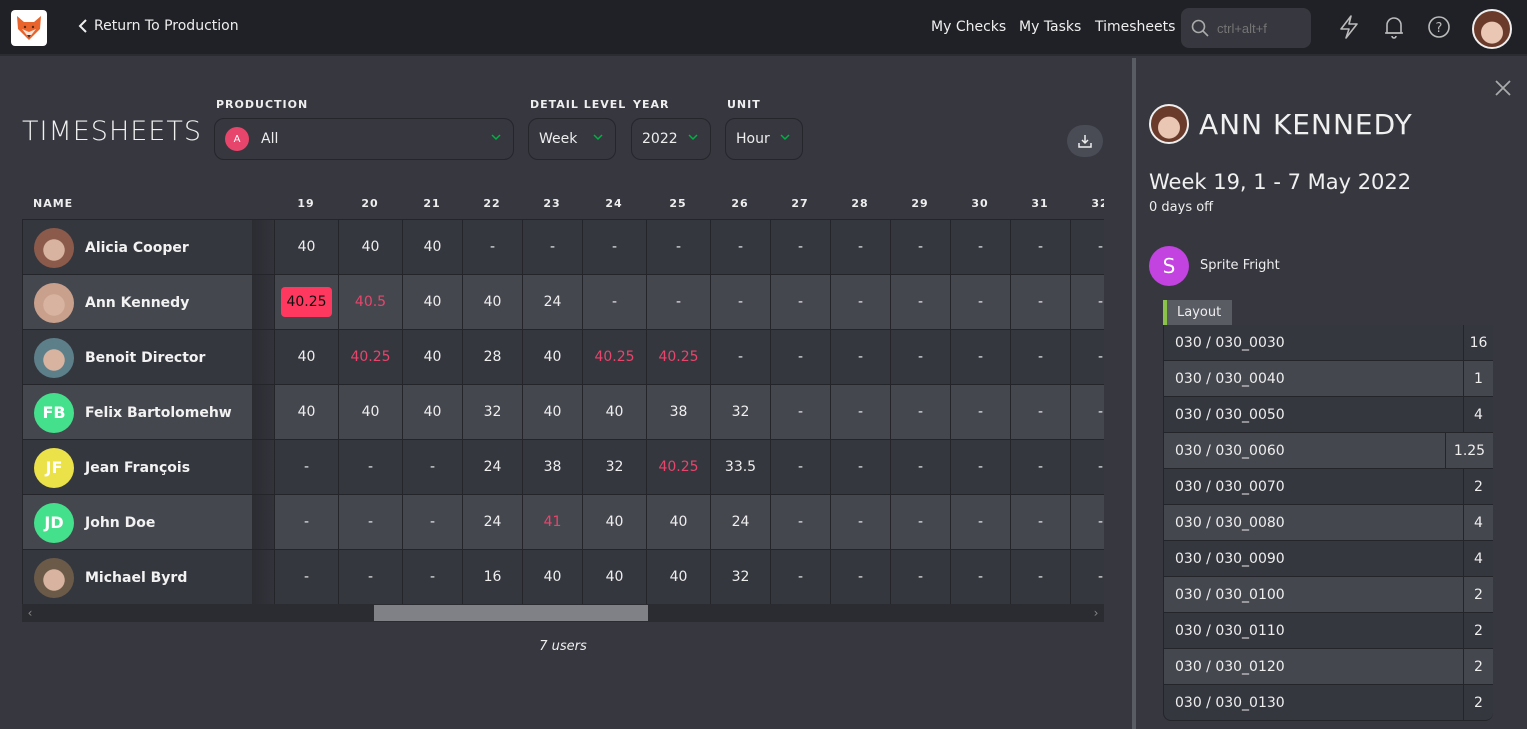 This screenshot has width=1527, height=729. I want to click on panel-resize-handle, so click(1134, 393).